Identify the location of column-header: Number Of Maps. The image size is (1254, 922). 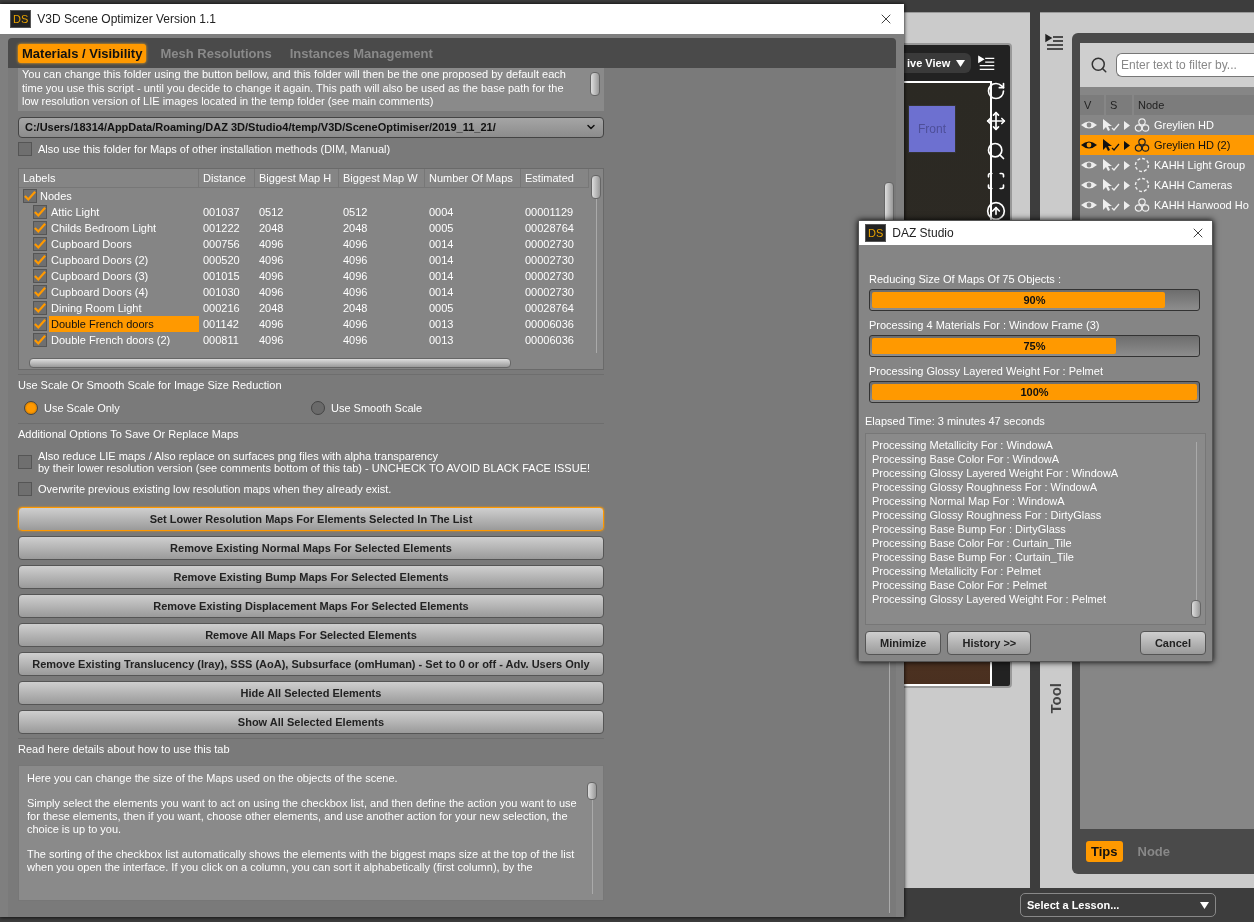
(473, 178).